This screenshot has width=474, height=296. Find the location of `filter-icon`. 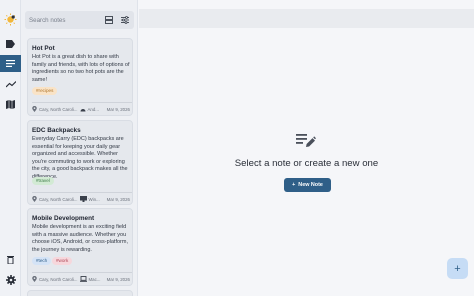

filter-icon is located at coordinates (125, 20).